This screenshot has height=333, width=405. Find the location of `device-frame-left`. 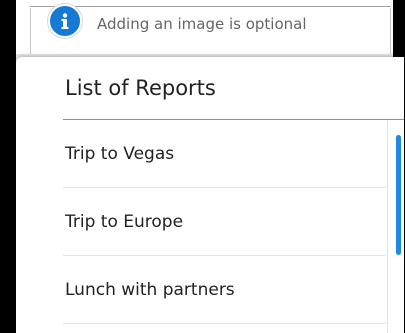

device-frame-left is located at coordinates (8, 166).